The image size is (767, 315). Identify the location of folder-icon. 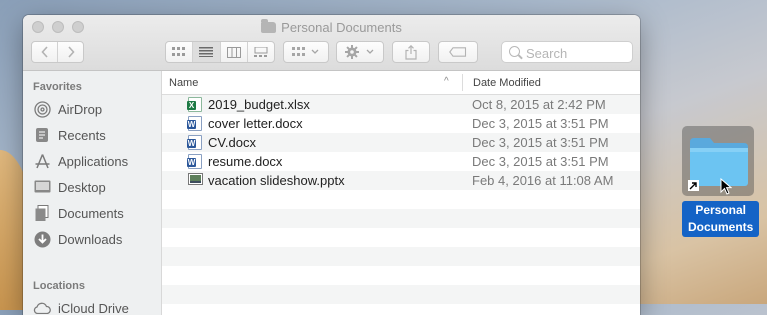
(268, 27).